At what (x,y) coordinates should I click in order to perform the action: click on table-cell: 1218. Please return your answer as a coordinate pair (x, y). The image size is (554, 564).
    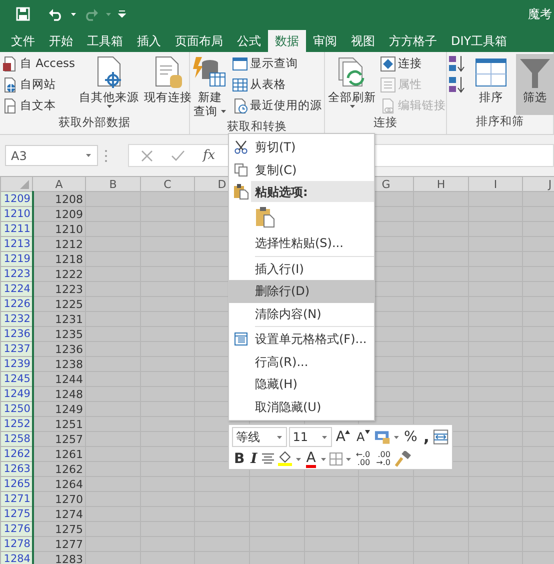
    Looking at the image, I should click on (59, 259).